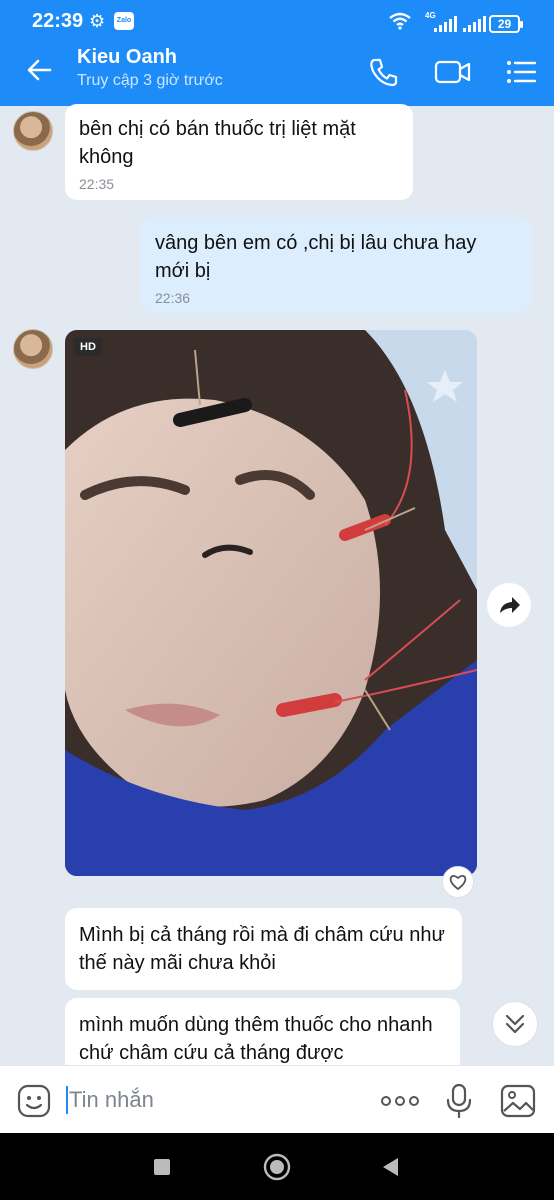  What do you see at coordinates (453, 72) in the screenshot?
I see `video-camera-icon` at bounding box center [453, 72].